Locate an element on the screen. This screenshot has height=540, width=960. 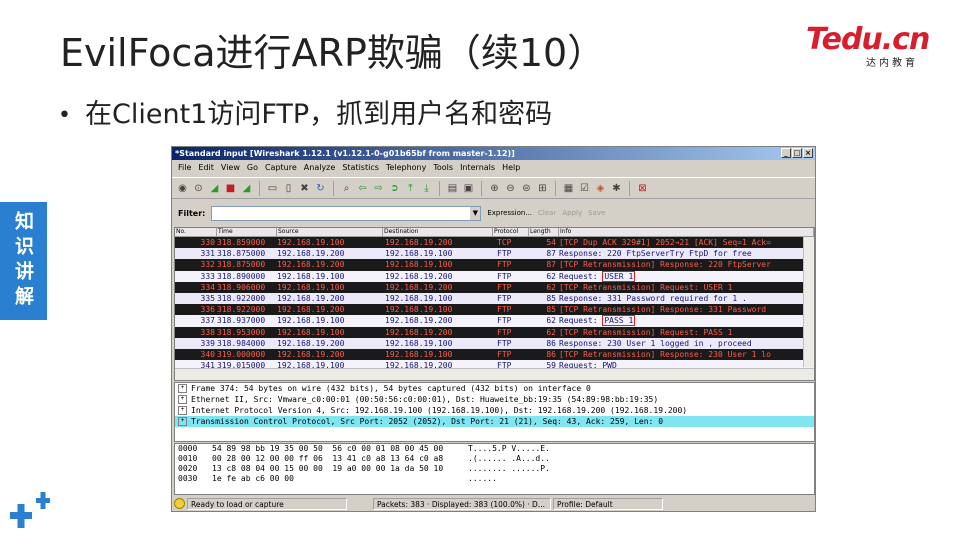
col-time: Time is located at coordinates (247, 232).